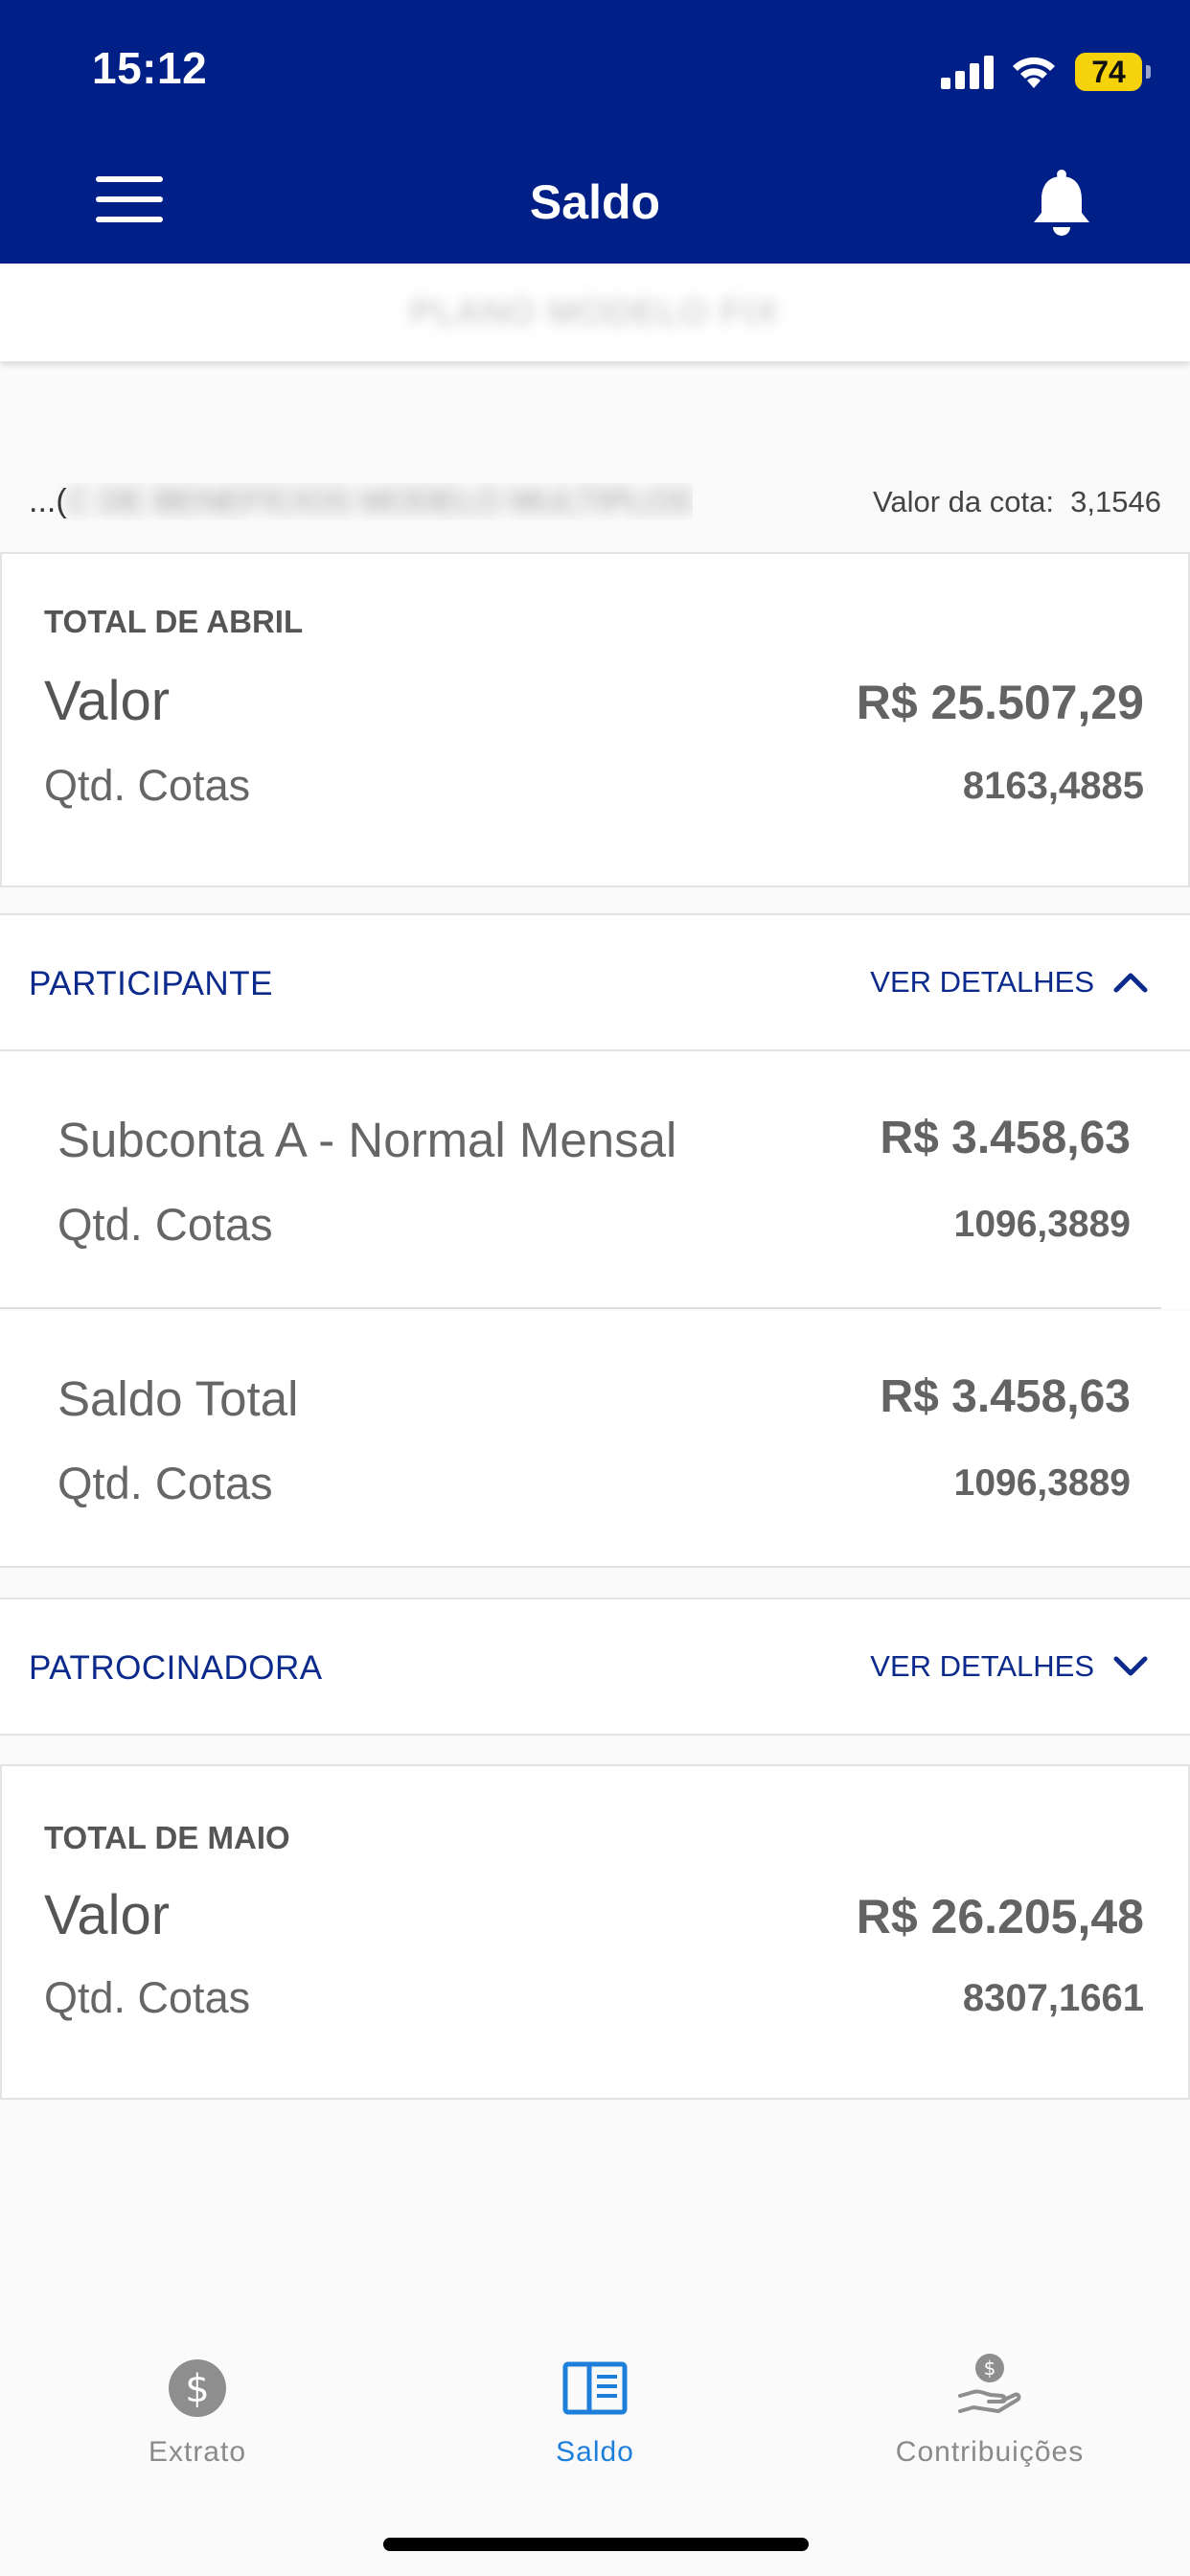  What do you see at coordinates (1042, 1483) in the screenshot?
I see `saldo-total-cotas-amount: 1096,3889` at bounding box center [1042, 1483].